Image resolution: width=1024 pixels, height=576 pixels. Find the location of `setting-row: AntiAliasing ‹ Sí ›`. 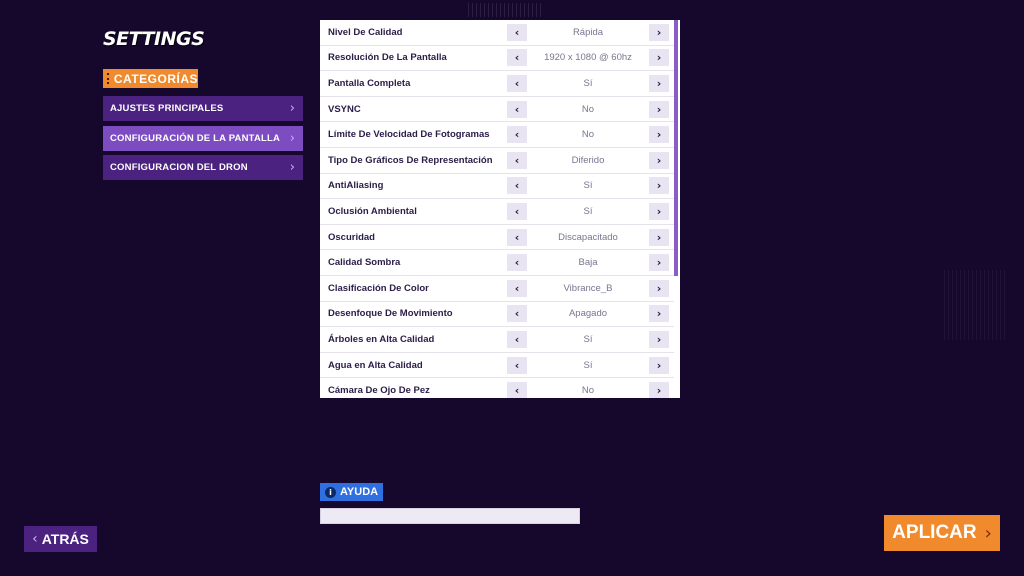

setting-row: AntiAliasing ‹ Sí › is located at coordinates (497, 187).